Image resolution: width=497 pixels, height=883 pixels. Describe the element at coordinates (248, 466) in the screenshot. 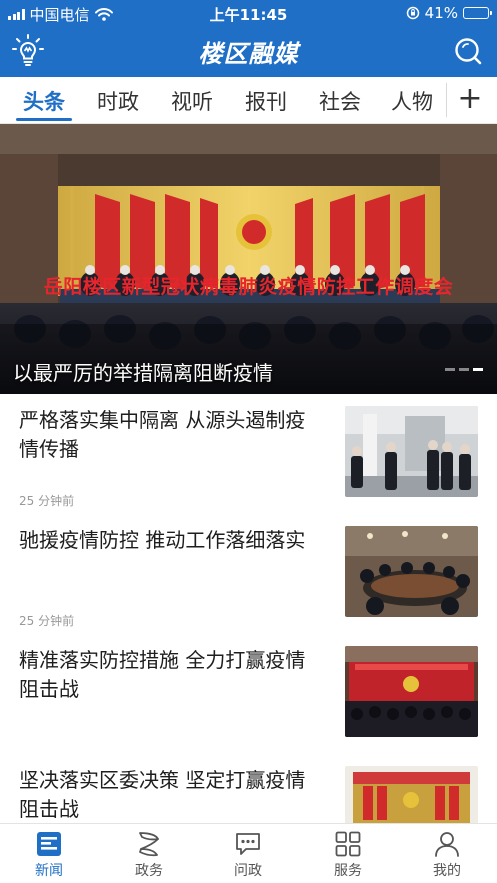

I see `news-item: 严格落实集中隔离 从源头遏制疫情传播 25 分钟前` at that location.